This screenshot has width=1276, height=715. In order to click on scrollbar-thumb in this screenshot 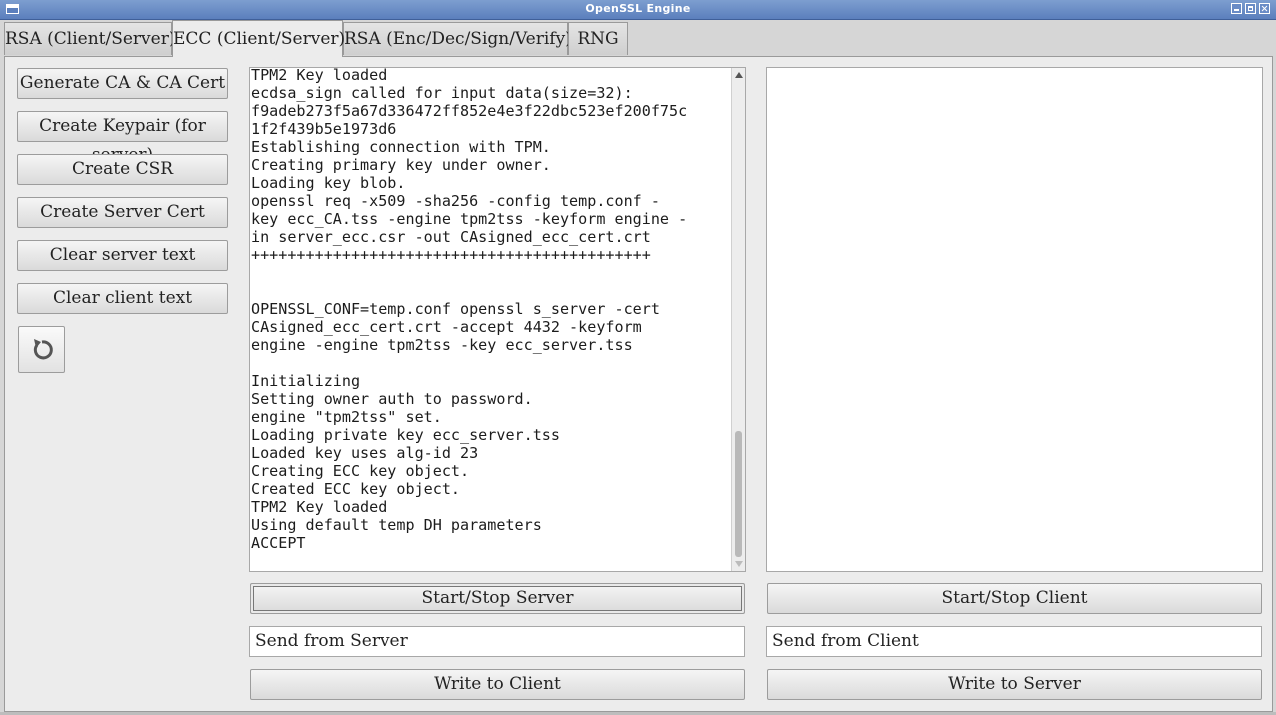, I will do `click(738, 494)`.